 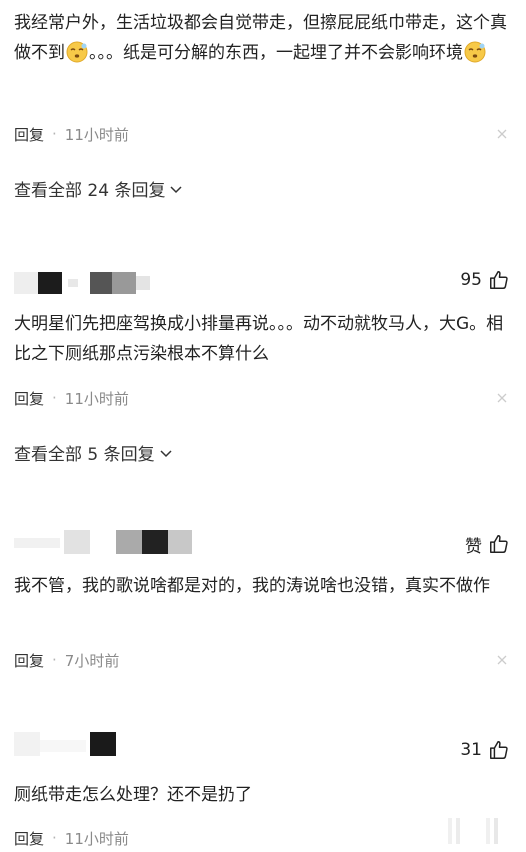 What do you see at coordinates (276, 53) in the screenshot?
I see `comment-text-part: 。。。纸是可分解的东西，一起埋了并不会影响环境` at bounding box center [276, 53].